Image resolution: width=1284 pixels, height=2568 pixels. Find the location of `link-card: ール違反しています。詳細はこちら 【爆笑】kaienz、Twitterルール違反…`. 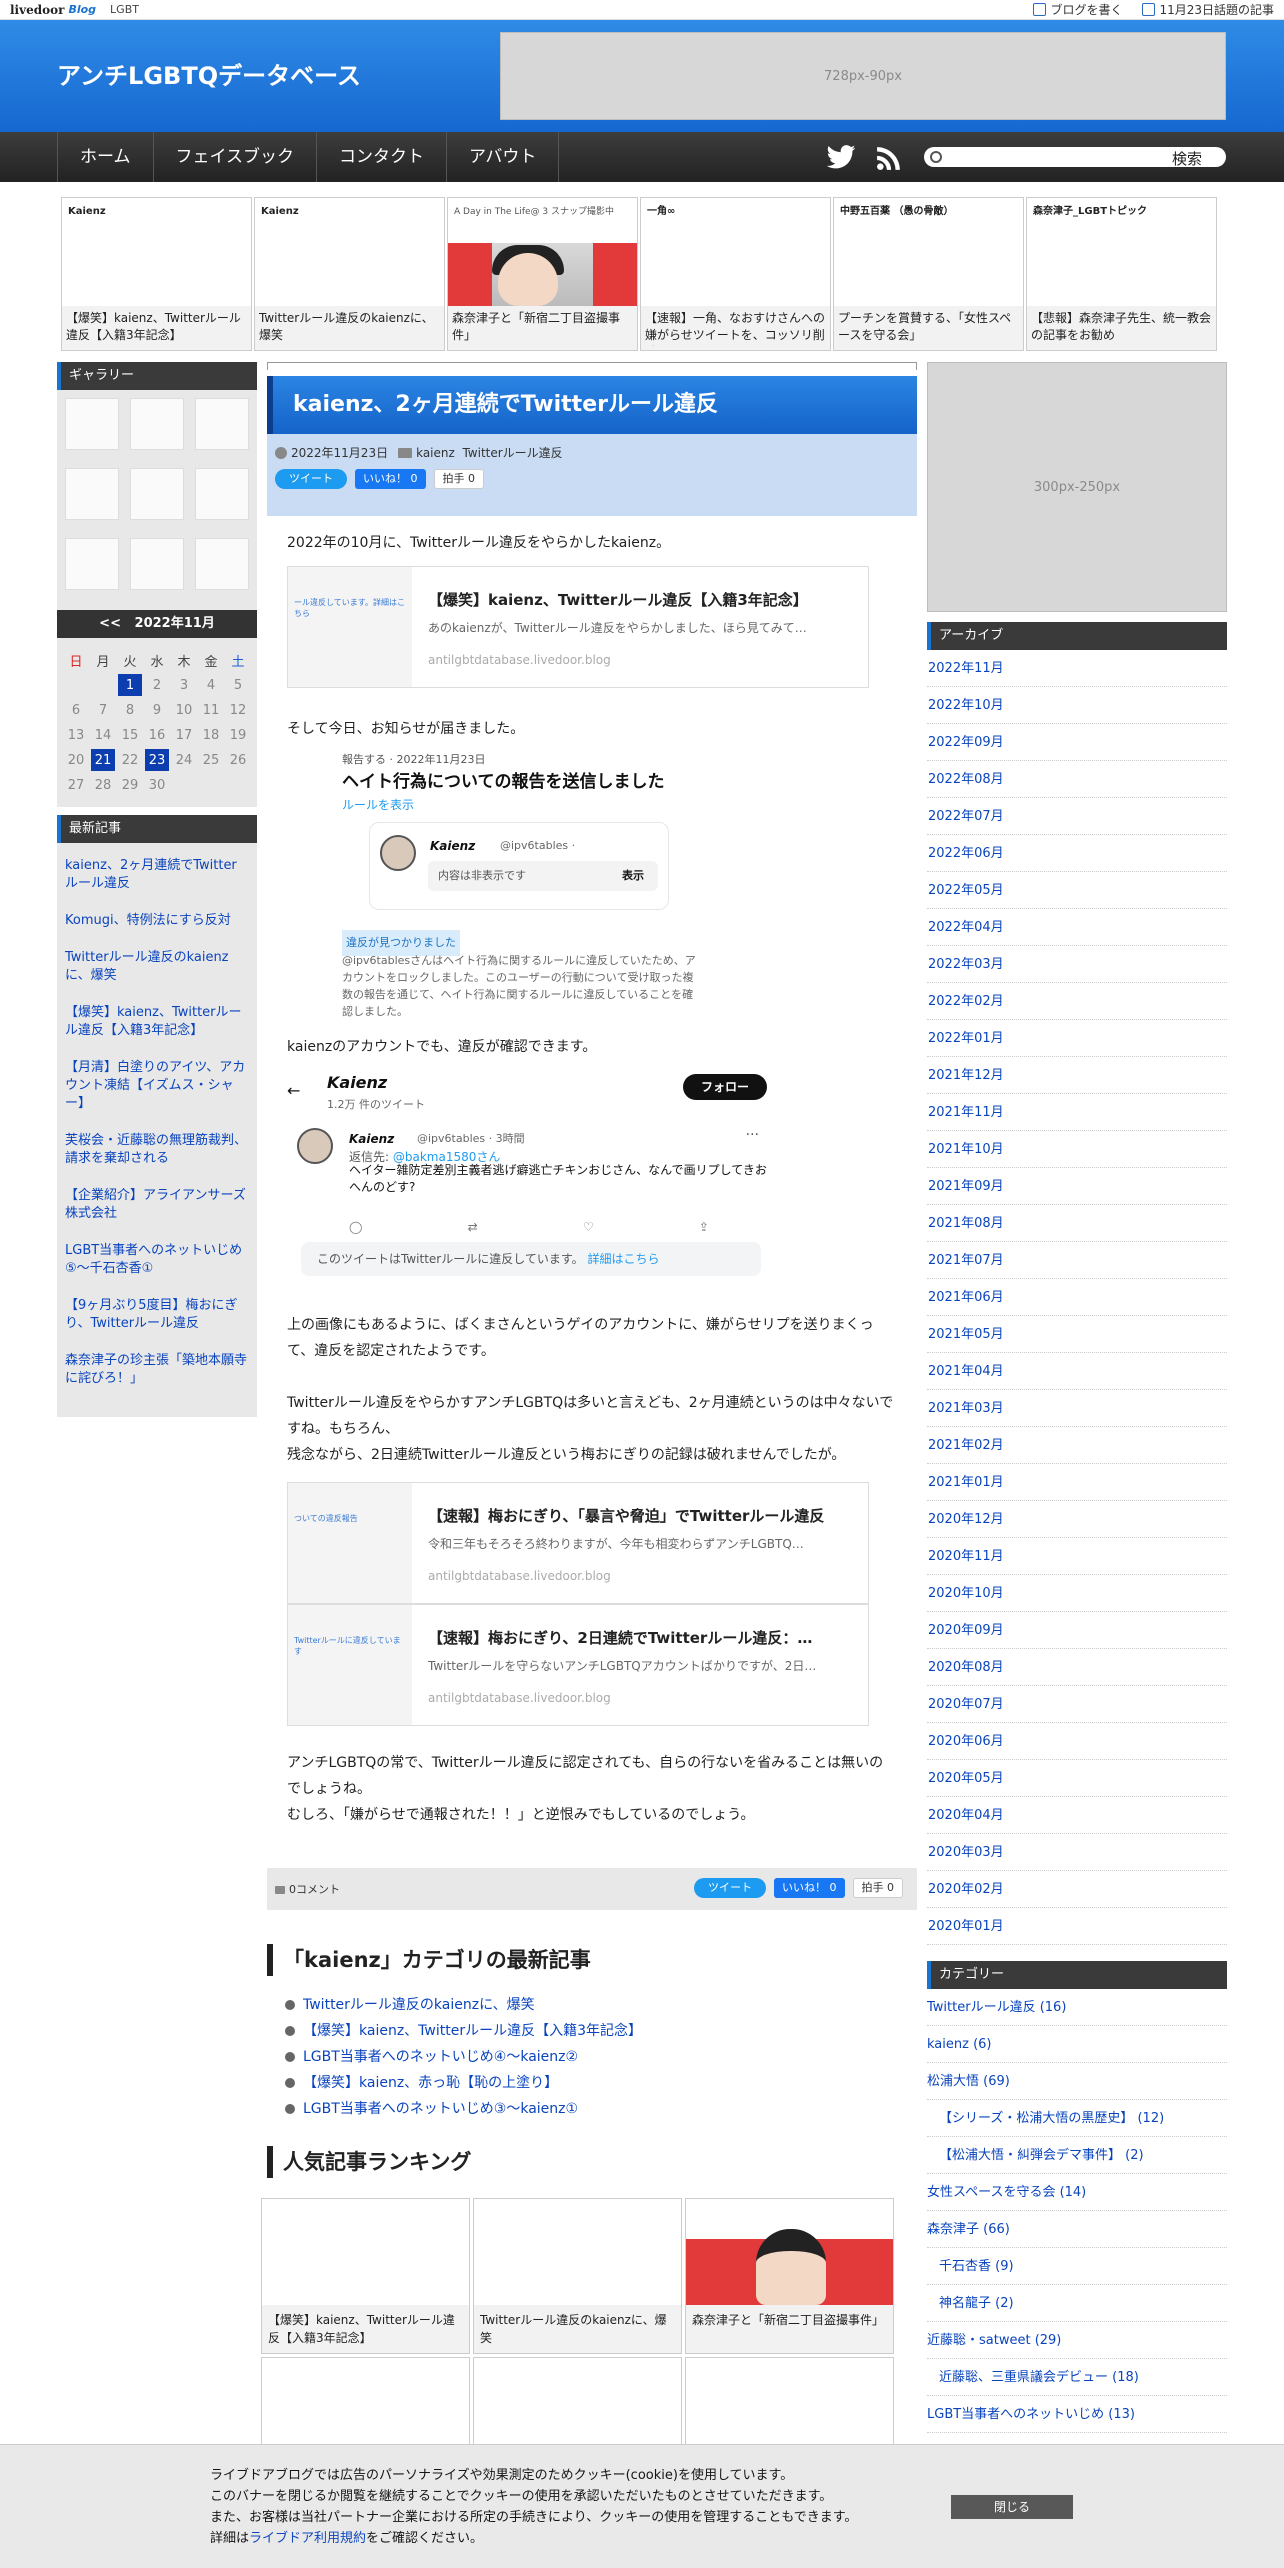

link-card: ール違反しています。詳細はこちら 【爆笑】kaienz、Twitterルール違反… is located at coordinates (578, 627).